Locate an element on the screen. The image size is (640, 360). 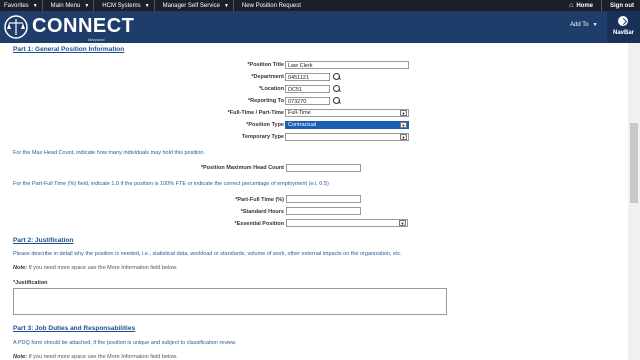
manager-self-service-menu: Manager Self Service ▼ is located at coordinates (196, 5).